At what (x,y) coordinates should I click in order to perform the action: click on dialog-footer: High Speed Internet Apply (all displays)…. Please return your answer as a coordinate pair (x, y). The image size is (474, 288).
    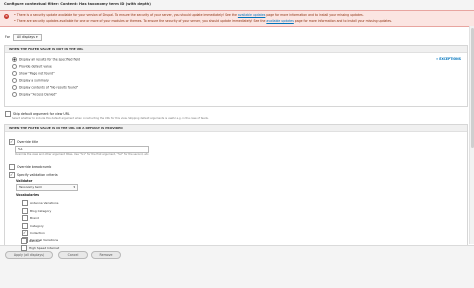
    Looking at the image, I should click on (237, 266).